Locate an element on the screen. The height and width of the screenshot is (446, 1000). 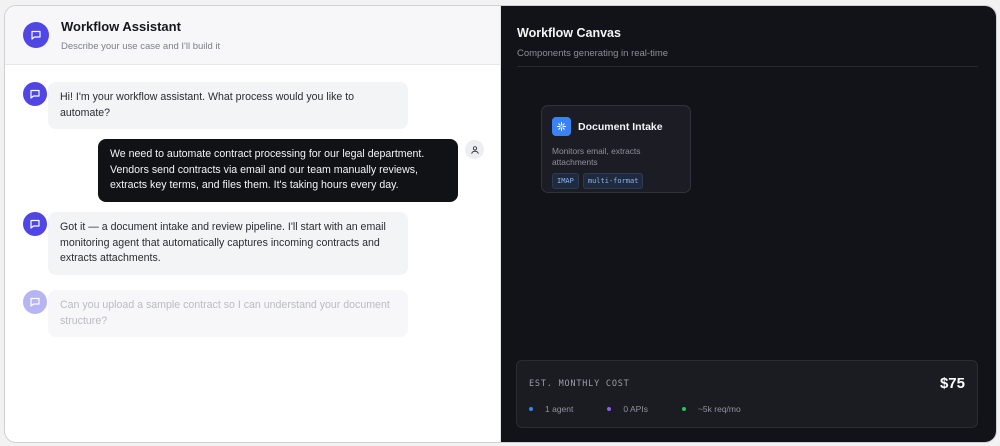
stat-text: 1 agent is located at coordinates (559, 409).